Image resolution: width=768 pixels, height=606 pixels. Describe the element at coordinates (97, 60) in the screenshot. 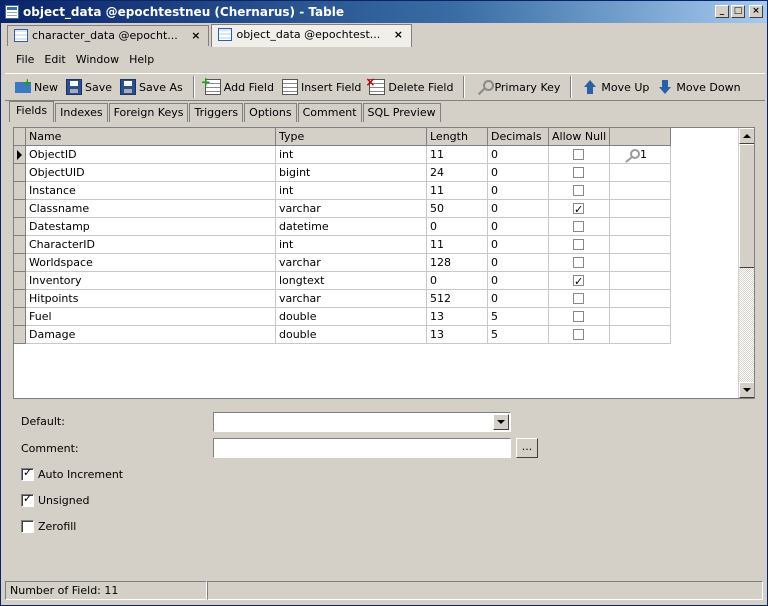

I see `menu-window: Window` at that location.